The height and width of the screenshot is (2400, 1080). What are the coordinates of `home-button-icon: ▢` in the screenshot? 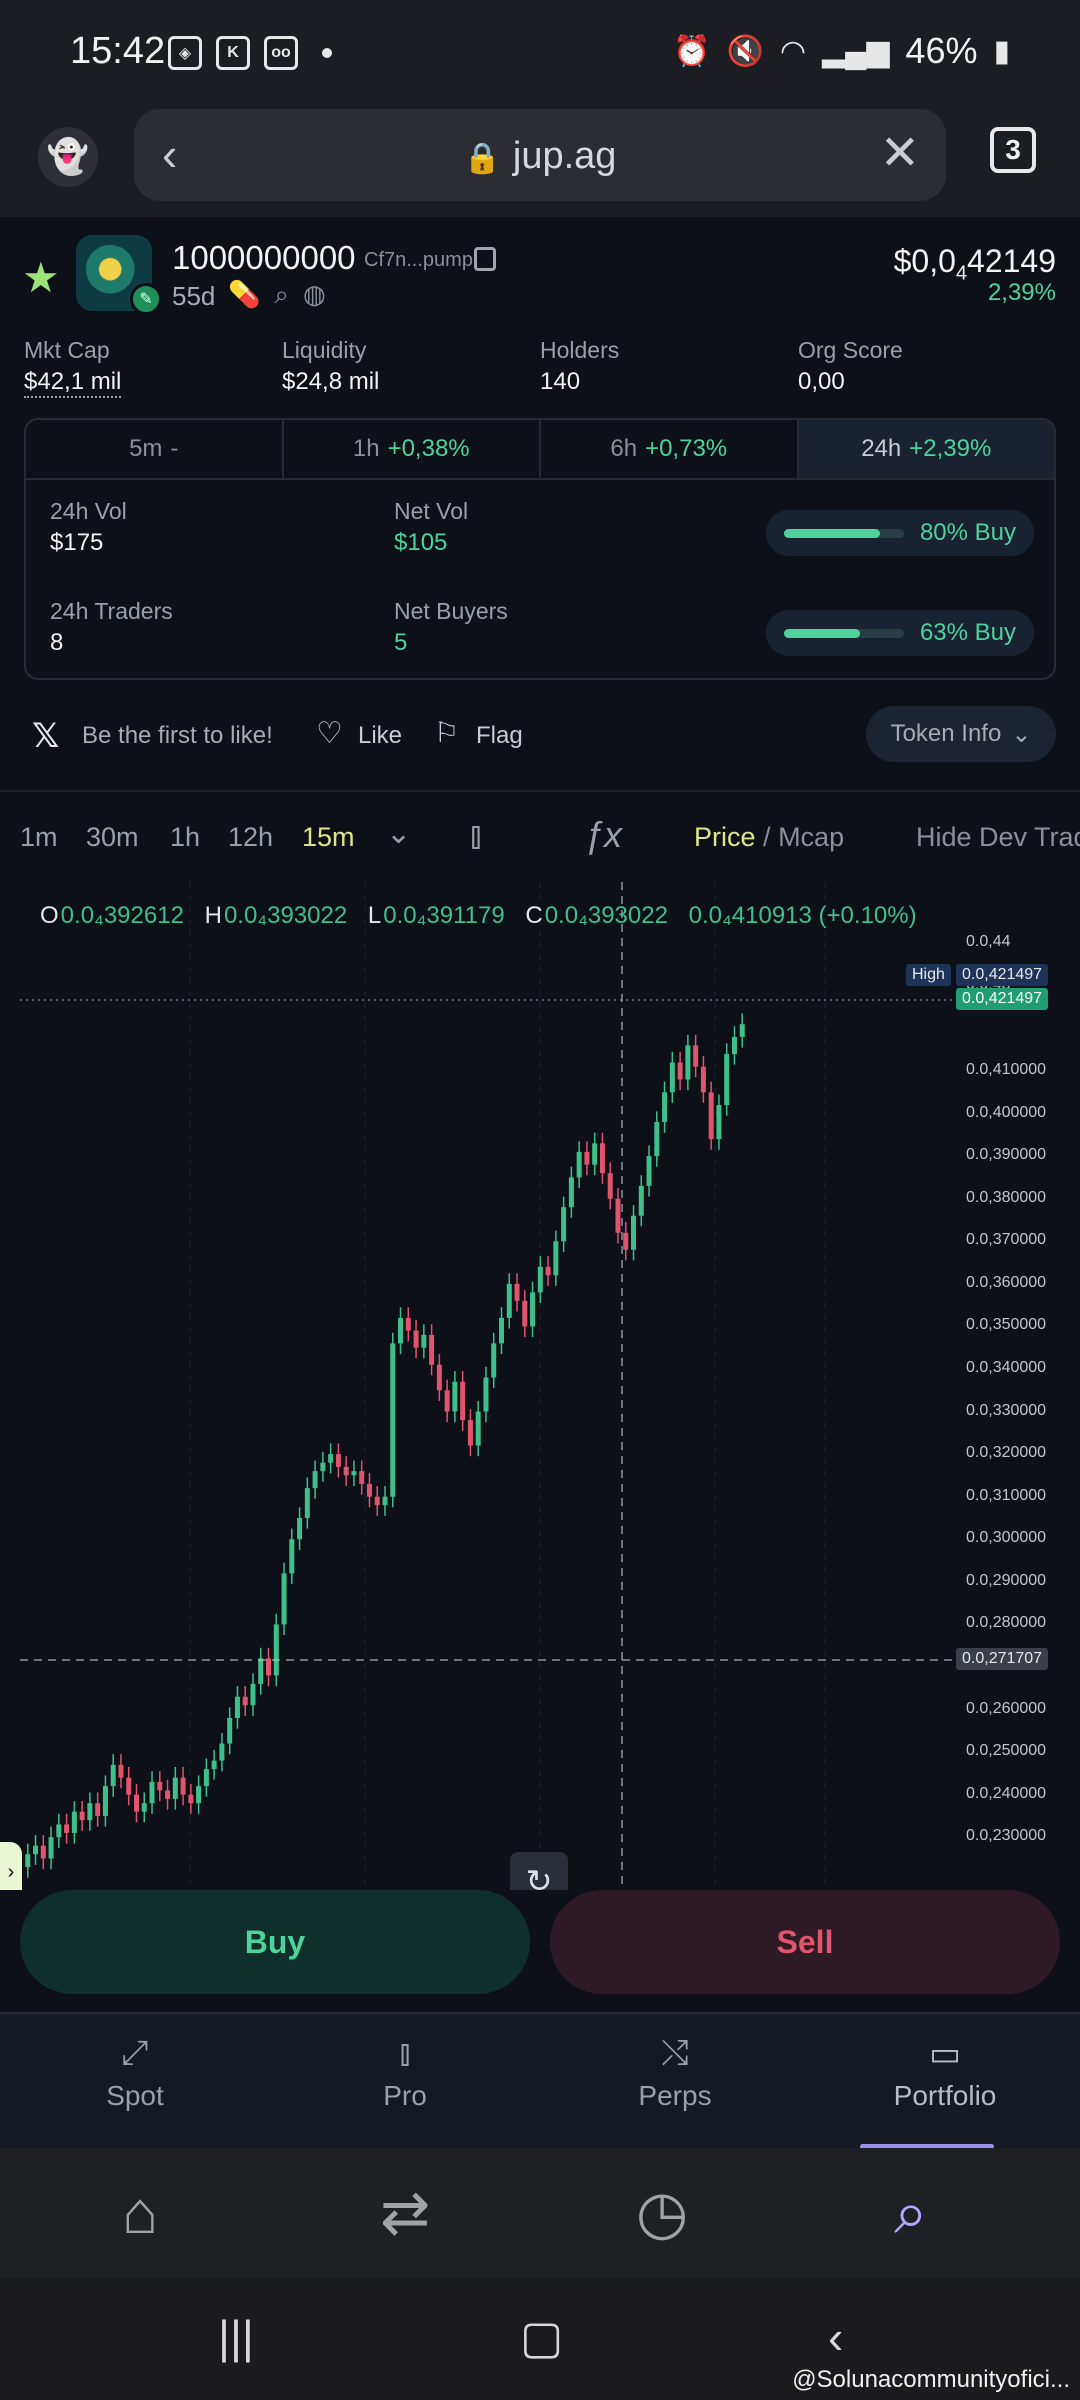 It's located at (541, 2337).